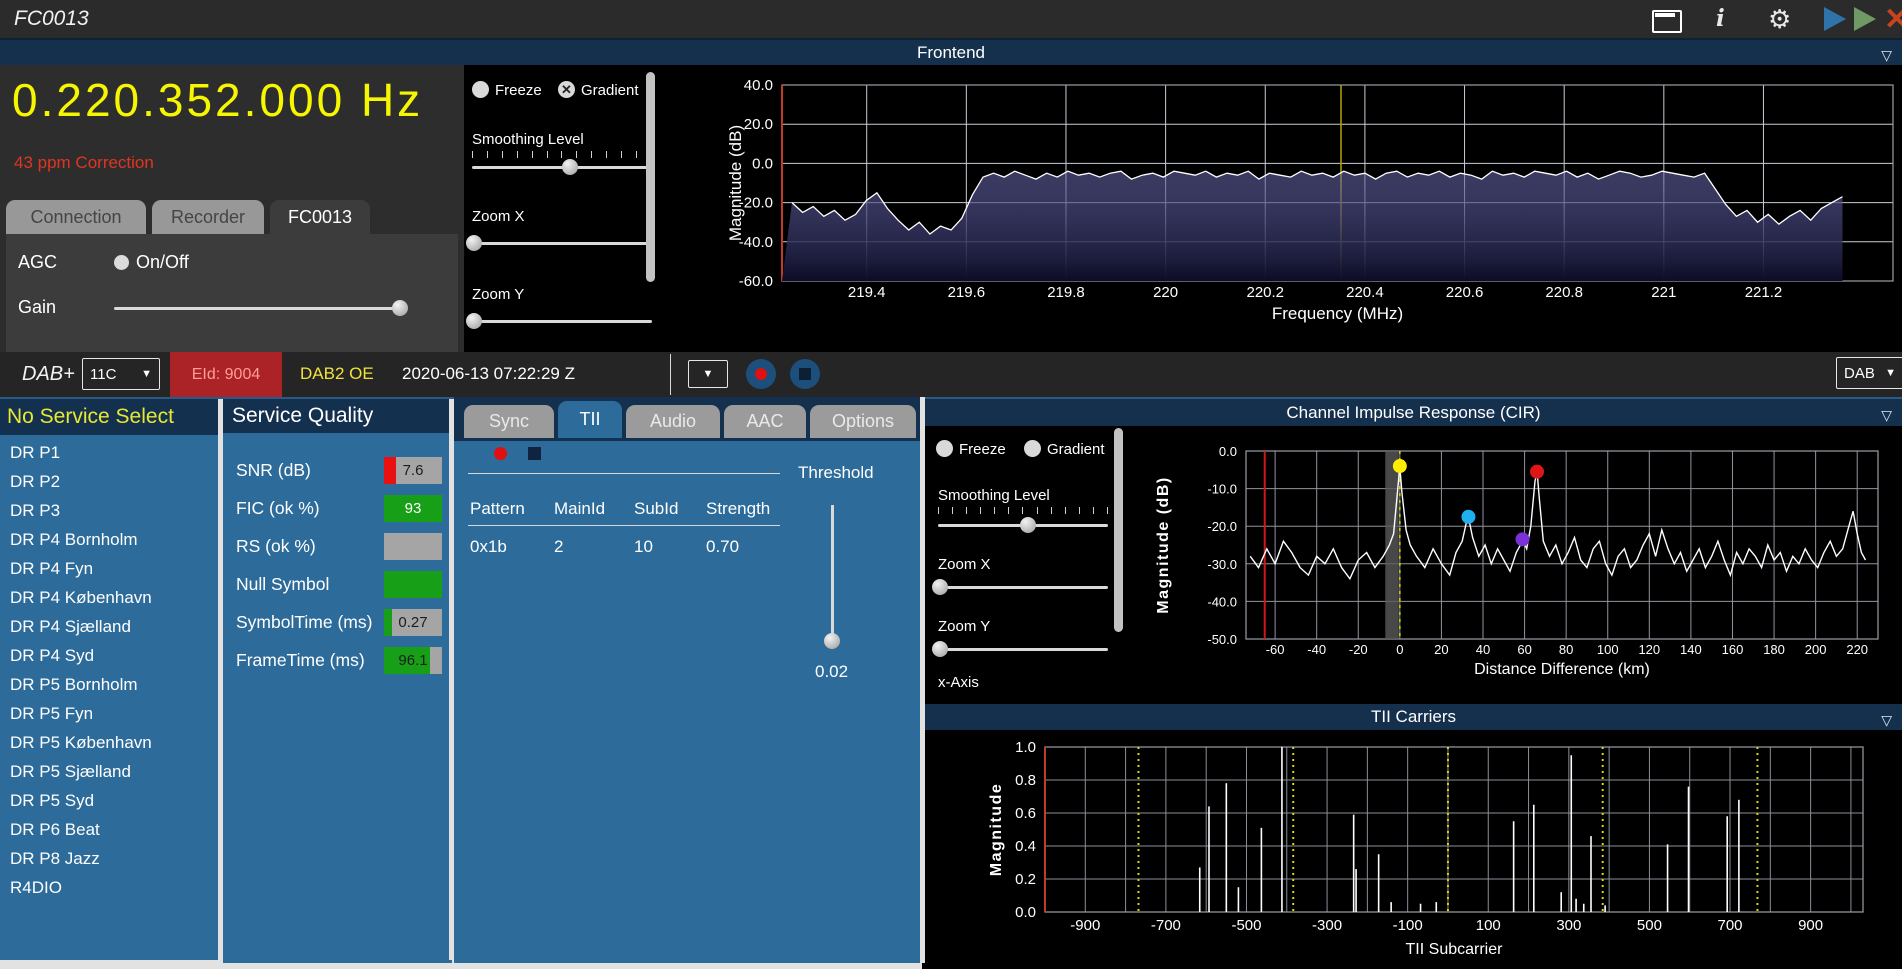  I want to click on frontend-vertical-slider, so click(650, 177).